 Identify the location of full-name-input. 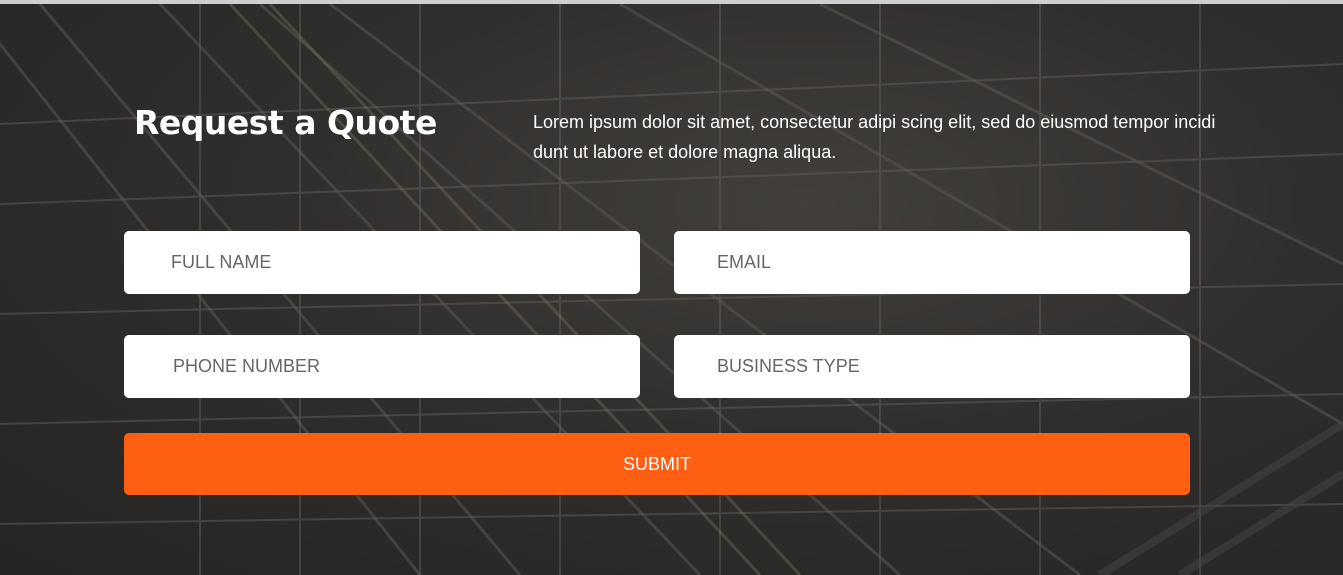
(382, 262).